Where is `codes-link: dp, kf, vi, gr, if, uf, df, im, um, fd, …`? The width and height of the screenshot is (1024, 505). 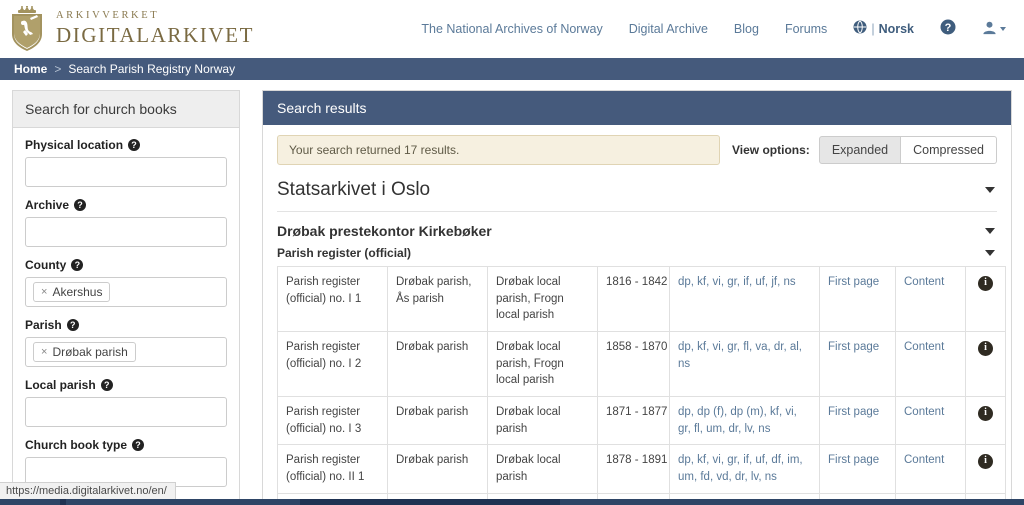 codes-link: dp, kf, vi, gr, if, uf, df, im, um, fd, … is located at coordinates (740, 468).